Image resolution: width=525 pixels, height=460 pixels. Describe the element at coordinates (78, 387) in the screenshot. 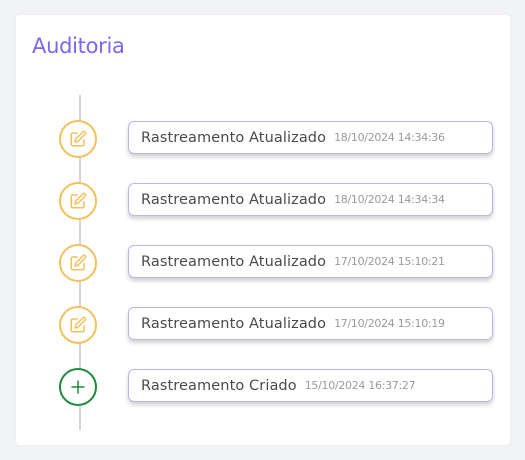

I see `plus-icon` at that location.